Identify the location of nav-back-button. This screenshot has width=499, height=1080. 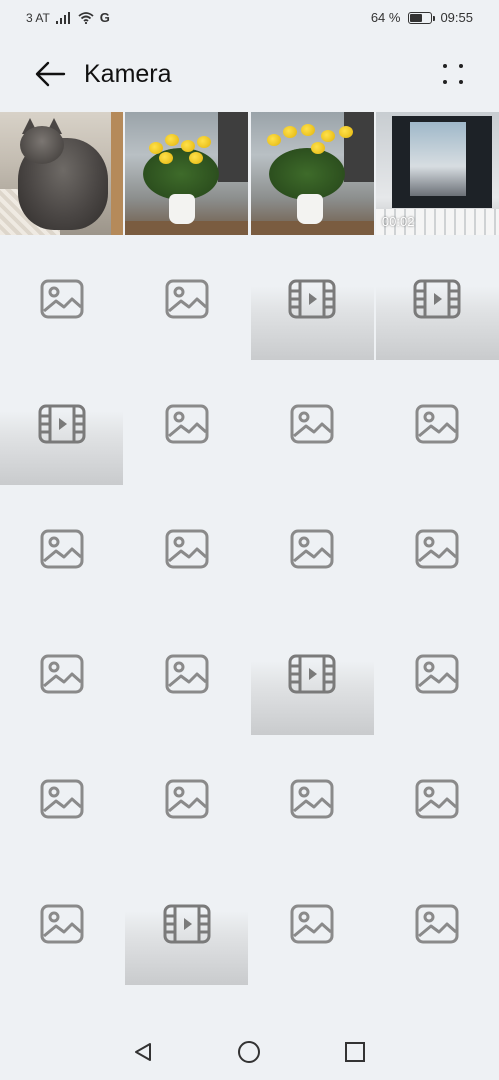
(143, 1052).